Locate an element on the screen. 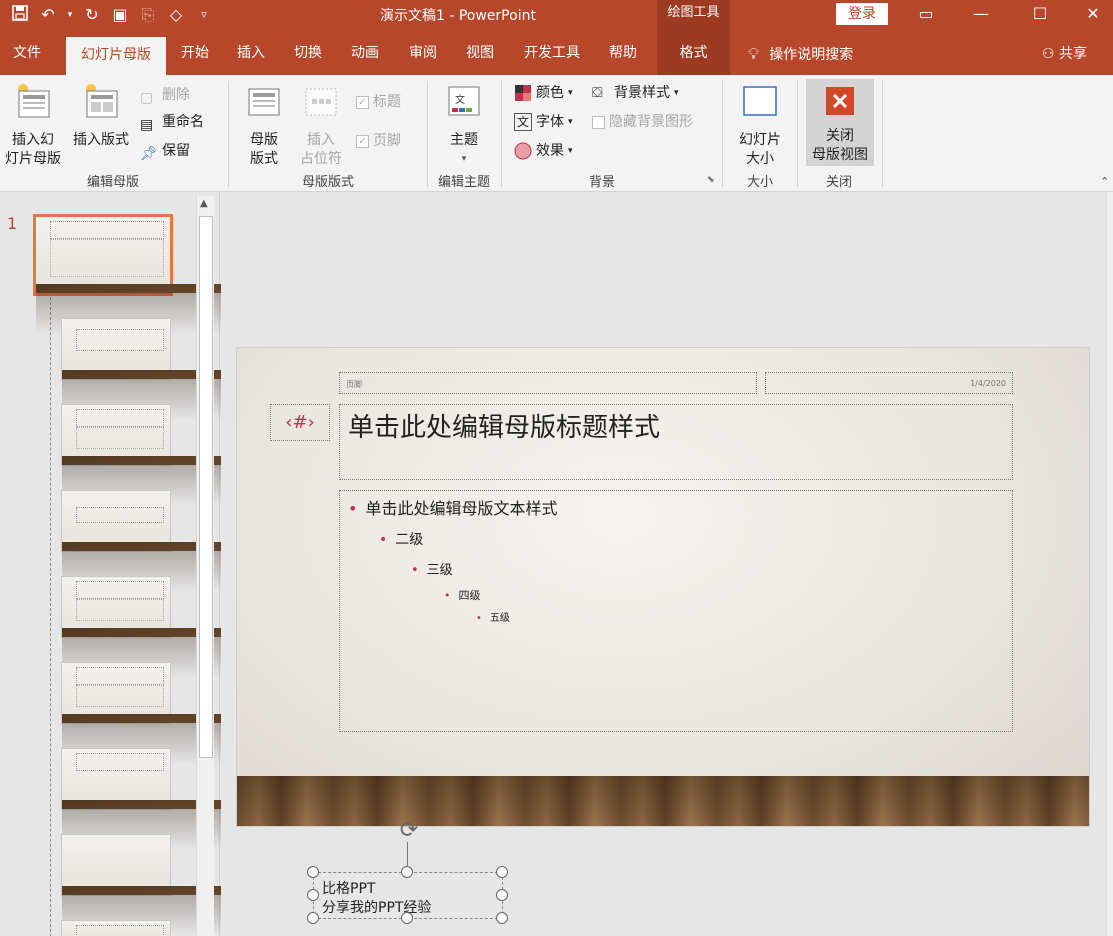 Image resolution: width=1113 pixels, height=936 pixels. maximize-icon: ☐ is located at coordinates (1040, 16).